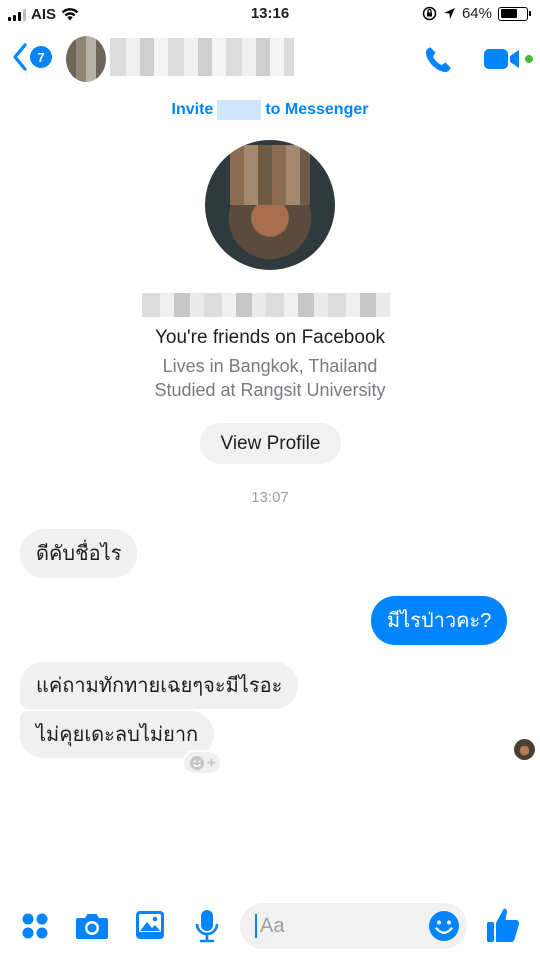  I want to click on invite-name-redacted, so click(239, 110).